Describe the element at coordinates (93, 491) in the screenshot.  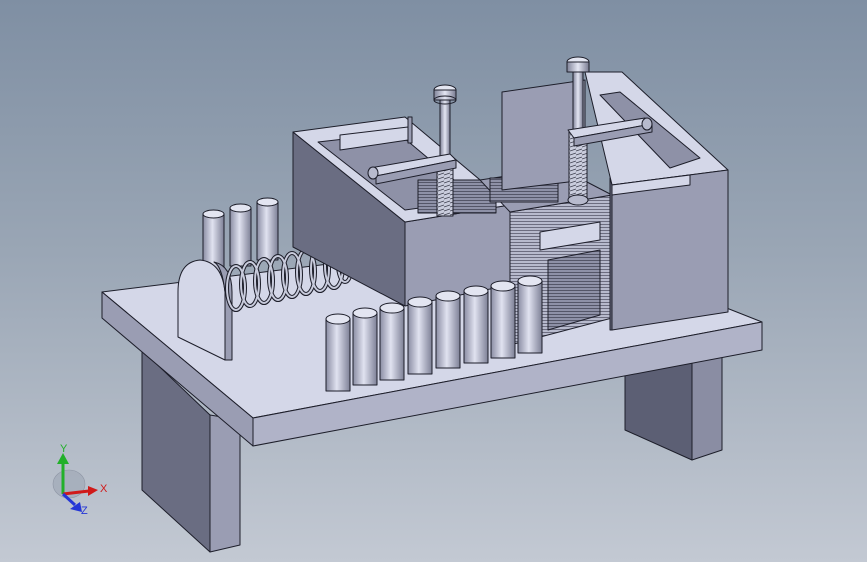
I see `x-axis-arrow` at that location.